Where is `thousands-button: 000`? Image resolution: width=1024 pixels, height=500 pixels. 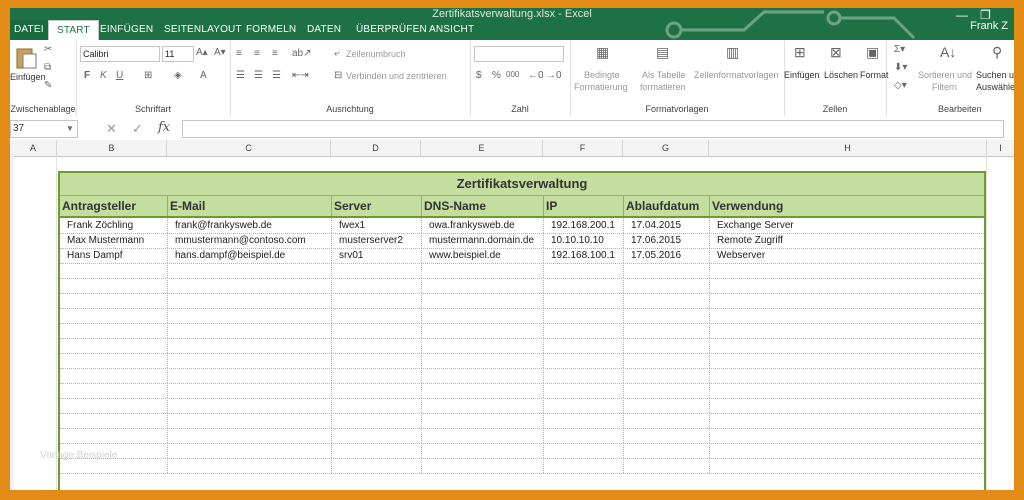
thousands-button: 000 is located at coordinates (512, 74).